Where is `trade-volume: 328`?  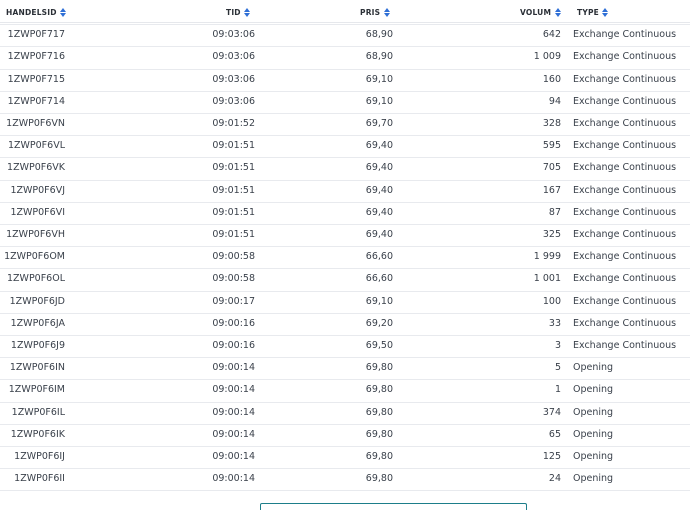
trade-volume: 328 is located at coordinates (551, 123).